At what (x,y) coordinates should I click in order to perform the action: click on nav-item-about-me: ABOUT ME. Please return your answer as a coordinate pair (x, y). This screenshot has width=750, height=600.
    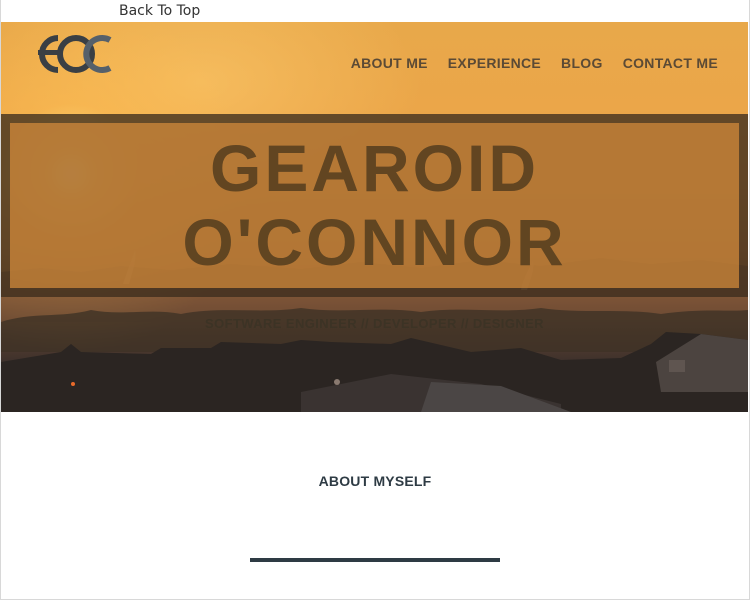
    Looking at the image, I should click on (389, 63).